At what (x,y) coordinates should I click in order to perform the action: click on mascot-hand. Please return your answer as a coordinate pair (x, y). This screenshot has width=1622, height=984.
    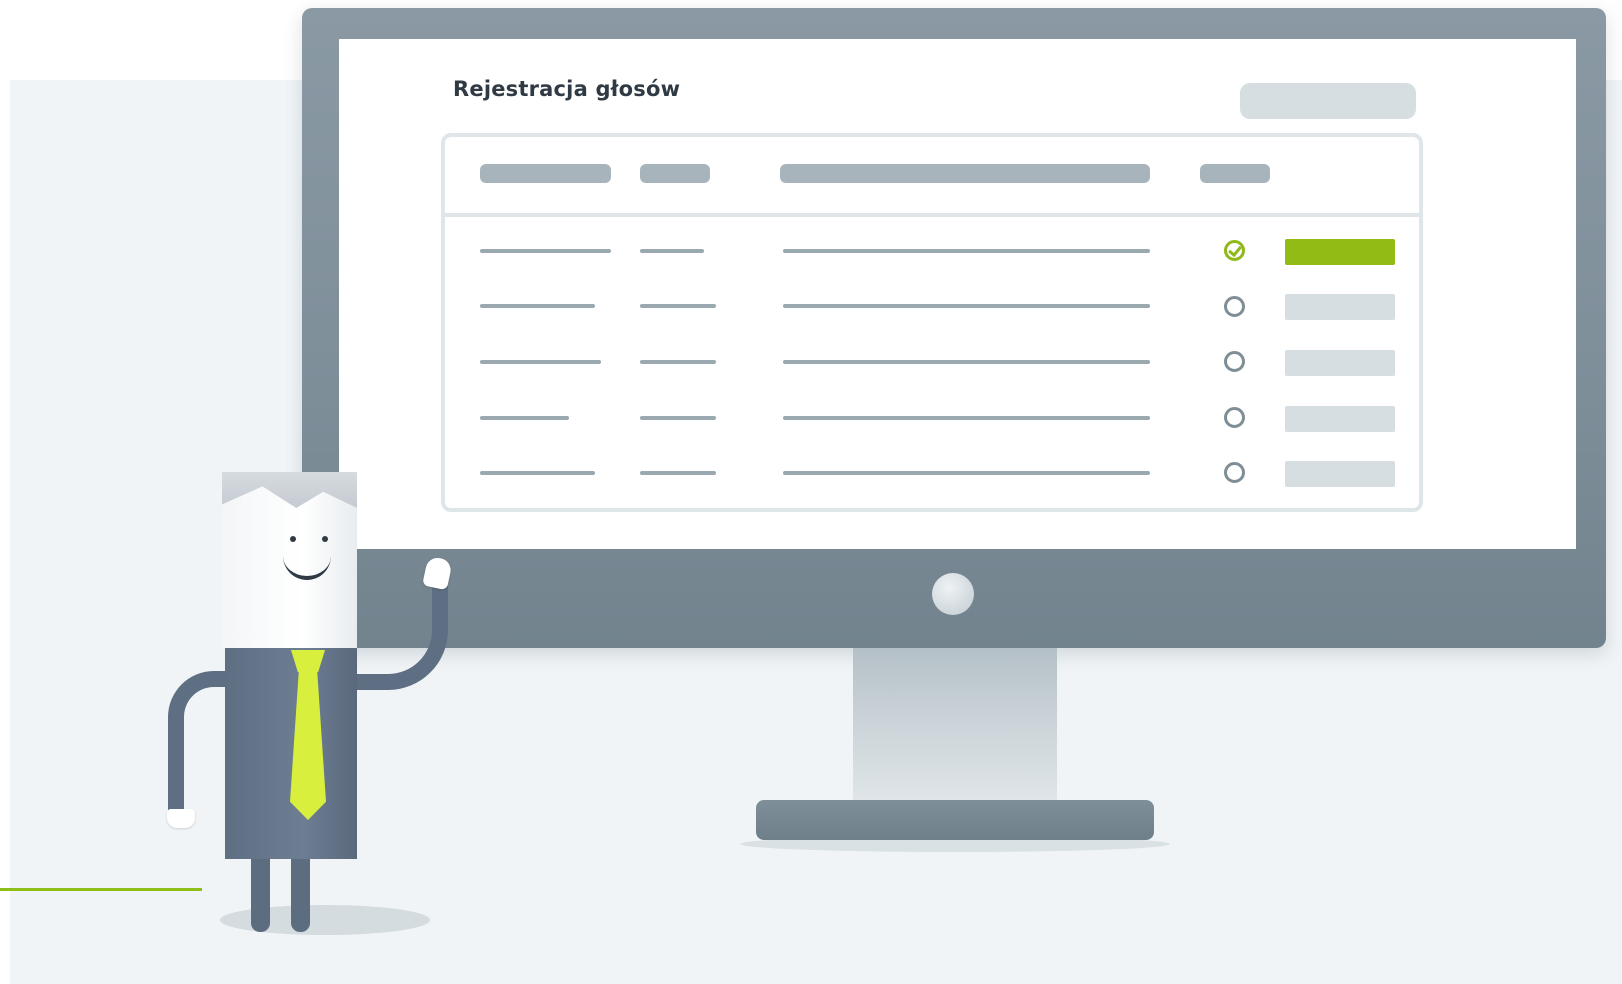
    Looking at the image, I should click on (181, 818).